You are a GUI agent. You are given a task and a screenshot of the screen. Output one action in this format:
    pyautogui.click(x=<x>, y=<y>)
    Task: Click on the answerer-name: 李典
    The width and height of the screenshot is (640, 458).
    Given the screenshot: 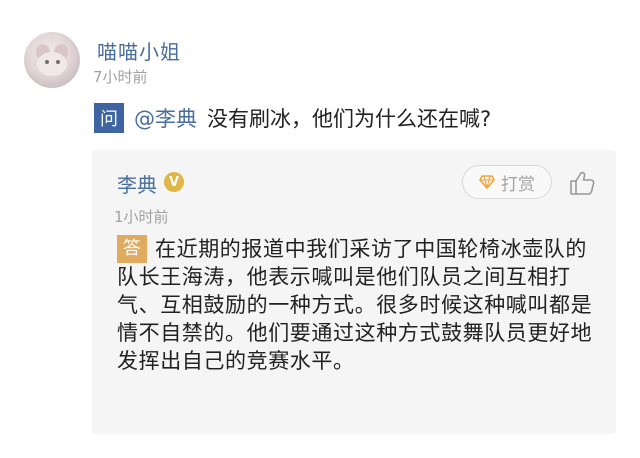 What is the action you would take?
    pyautogui.click(x=137, y=183)
    